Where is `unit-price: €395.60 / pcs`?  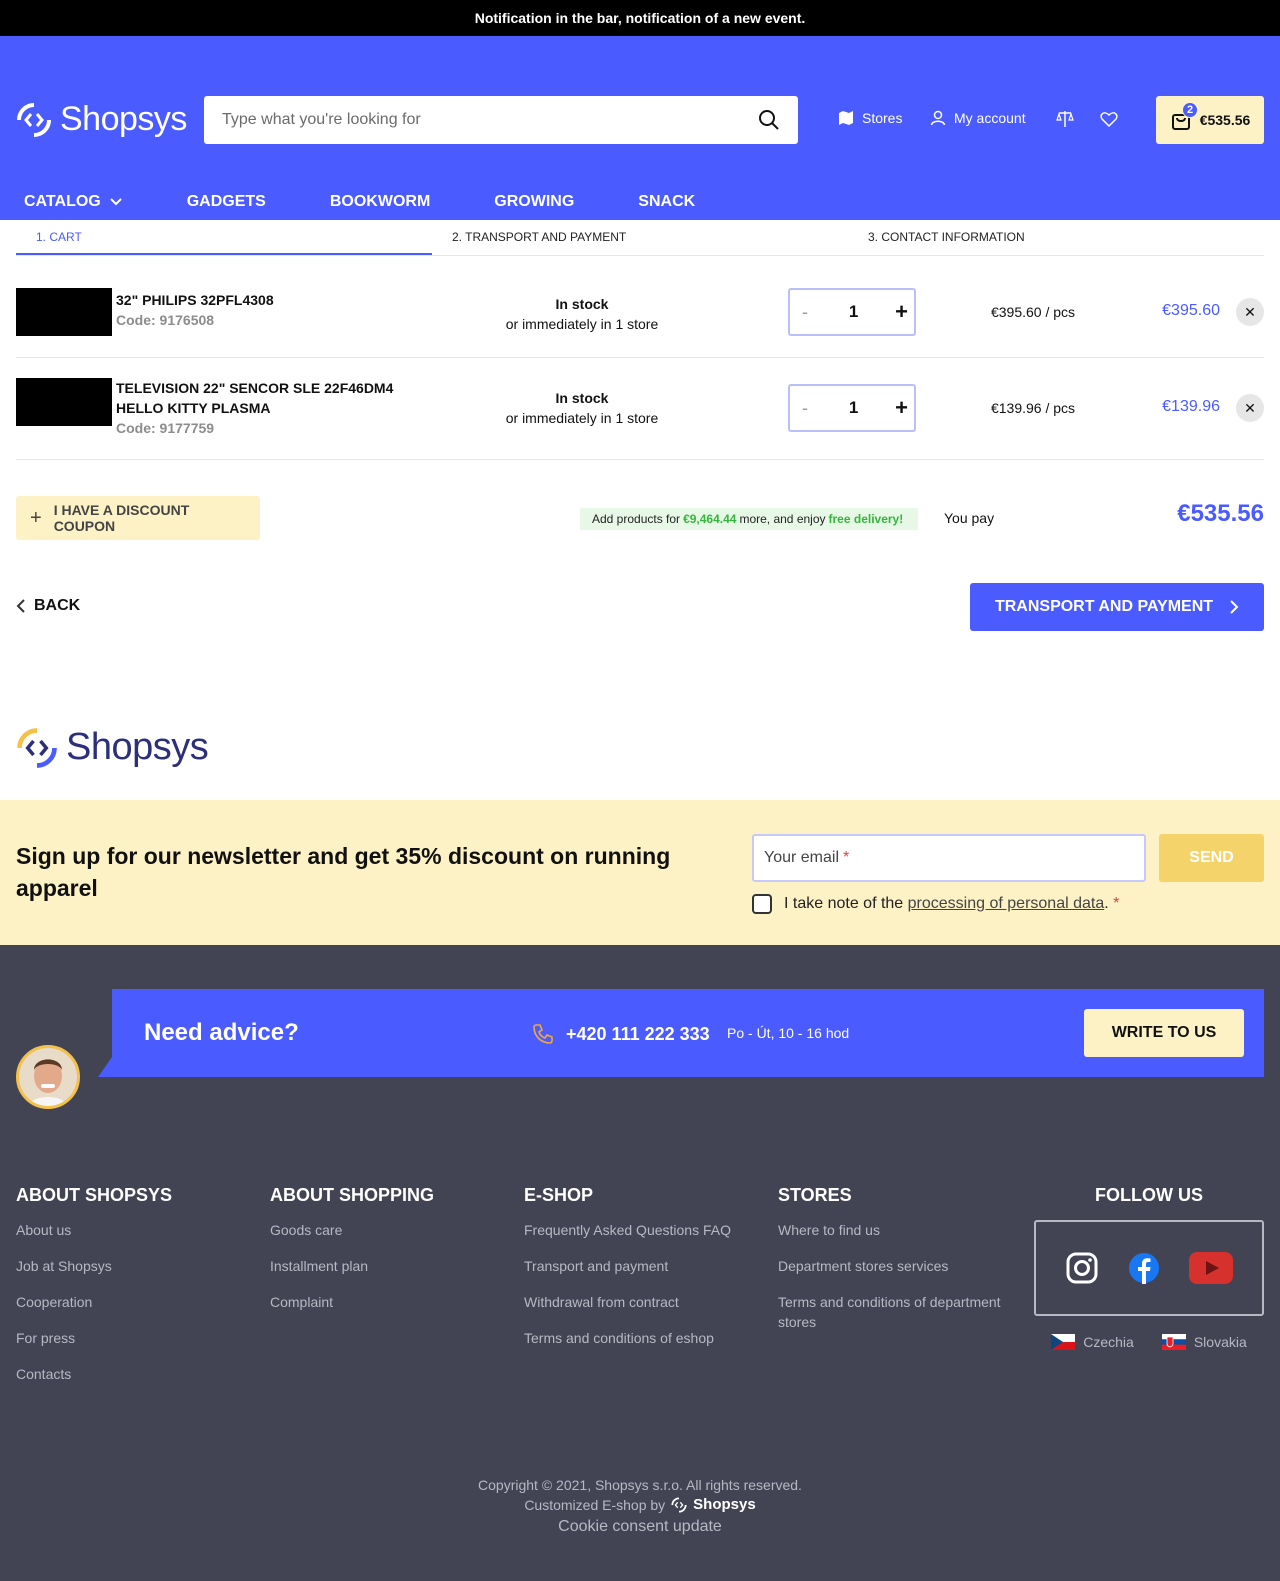 unit-price: €395.60 / pcs is located at coordinates (1033, 312).